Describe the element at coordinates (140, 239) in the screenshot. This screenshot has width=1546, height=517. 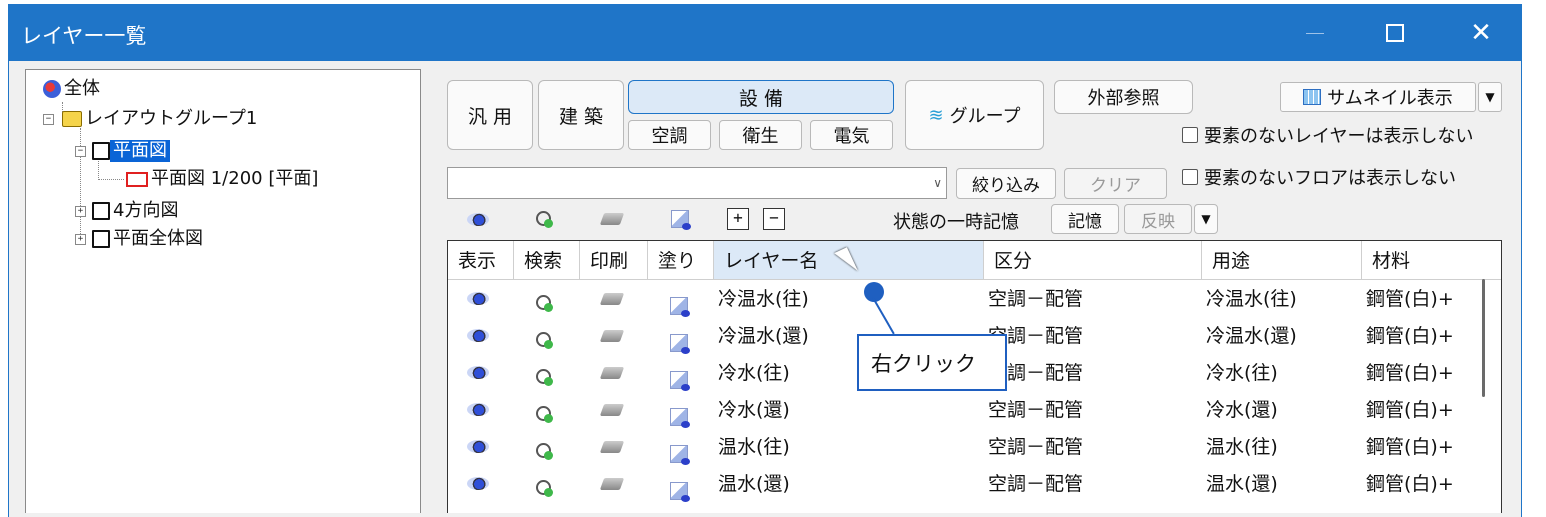
I see `tree-item-full-plan: + 平面全体図` at that location.